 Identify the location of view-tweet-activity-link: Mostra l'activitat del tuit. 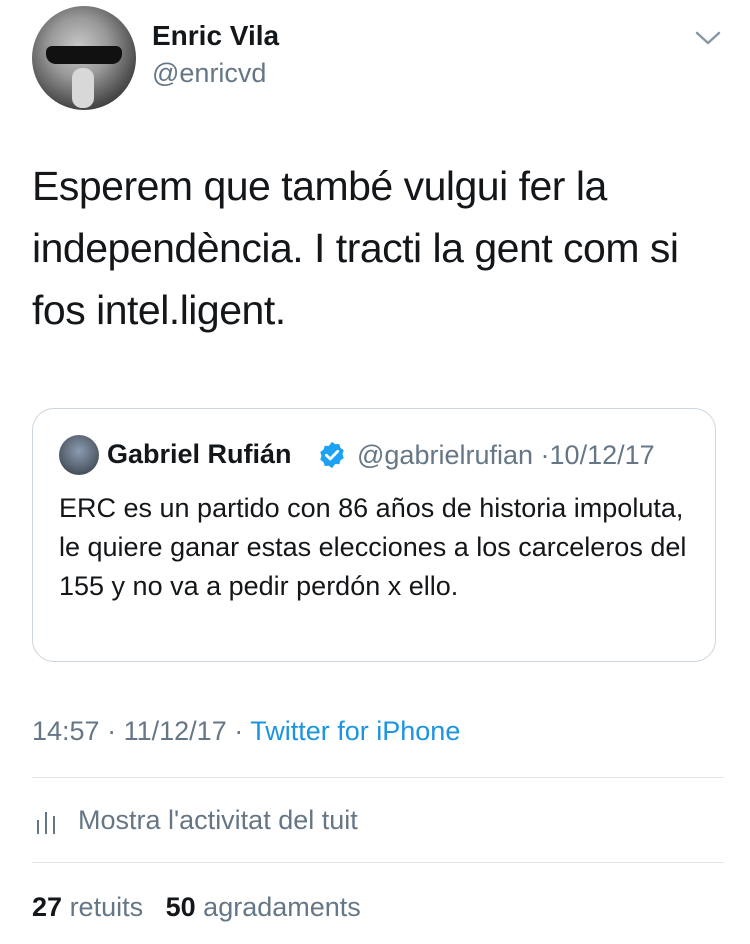
(218, 820).